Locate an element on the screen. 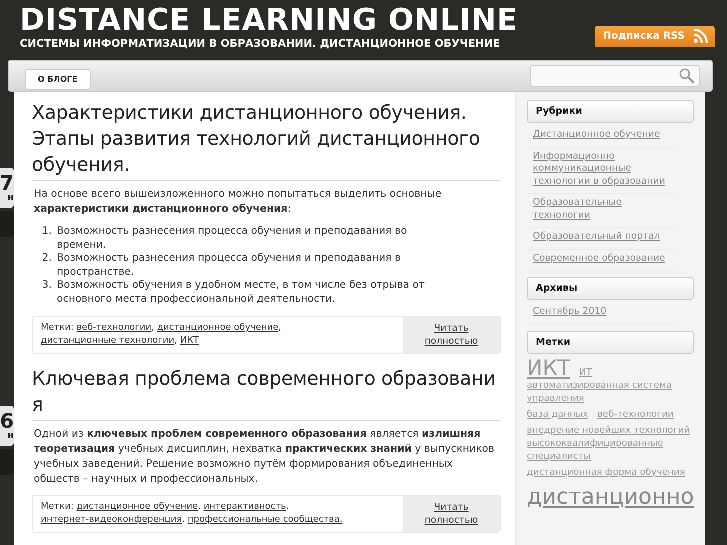  site-title: DISTANCE LEARNING ONLINE is located at coordinates (269, 21).